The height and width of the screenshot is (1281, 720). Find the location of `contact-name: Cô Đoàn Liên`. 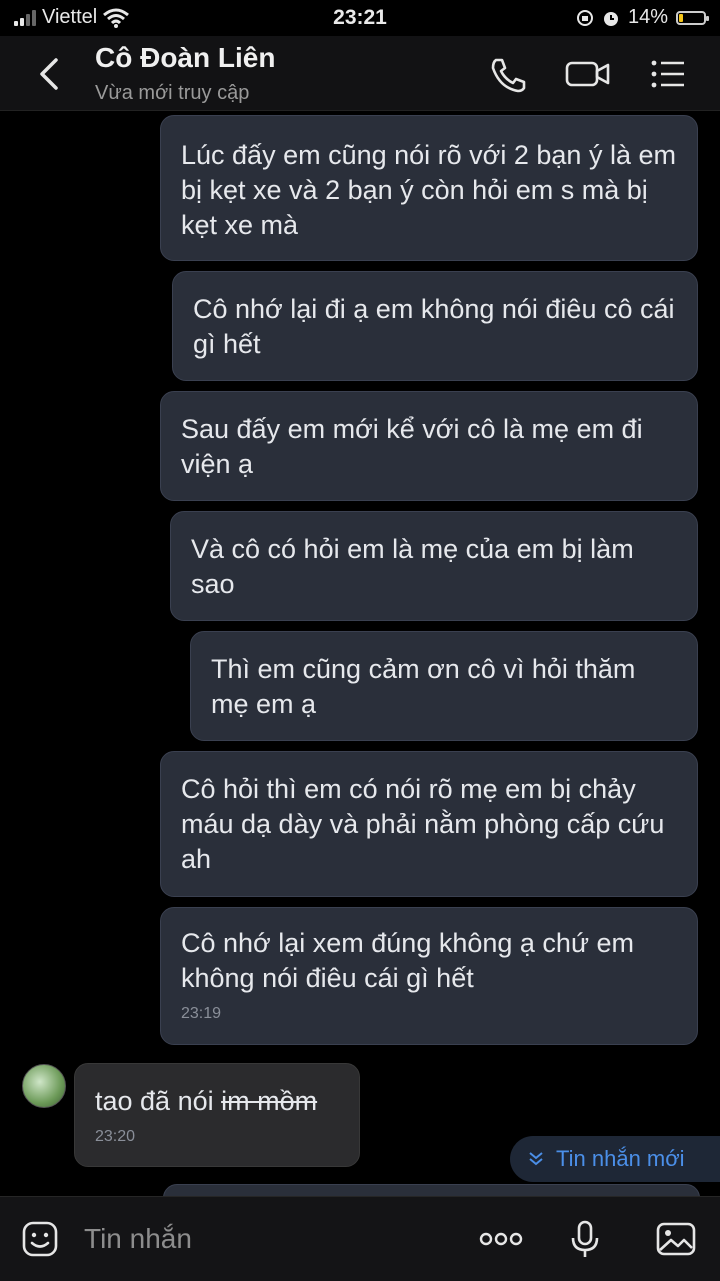

contact-name: Cô Đoàn Liên is located at coordinates (185, 58).